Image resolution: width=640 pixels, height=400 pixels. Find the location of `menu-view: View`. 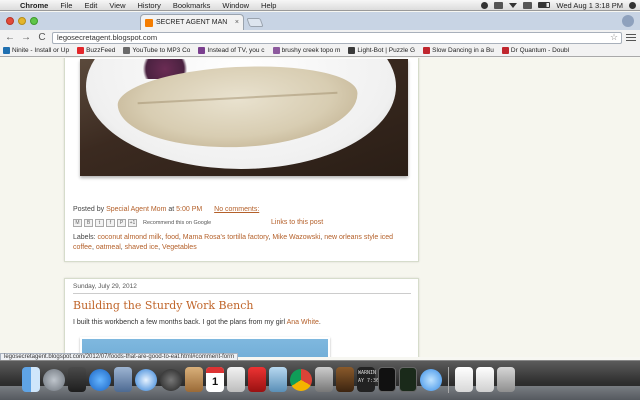

menu-view: View is located at coordinates (117, 5).